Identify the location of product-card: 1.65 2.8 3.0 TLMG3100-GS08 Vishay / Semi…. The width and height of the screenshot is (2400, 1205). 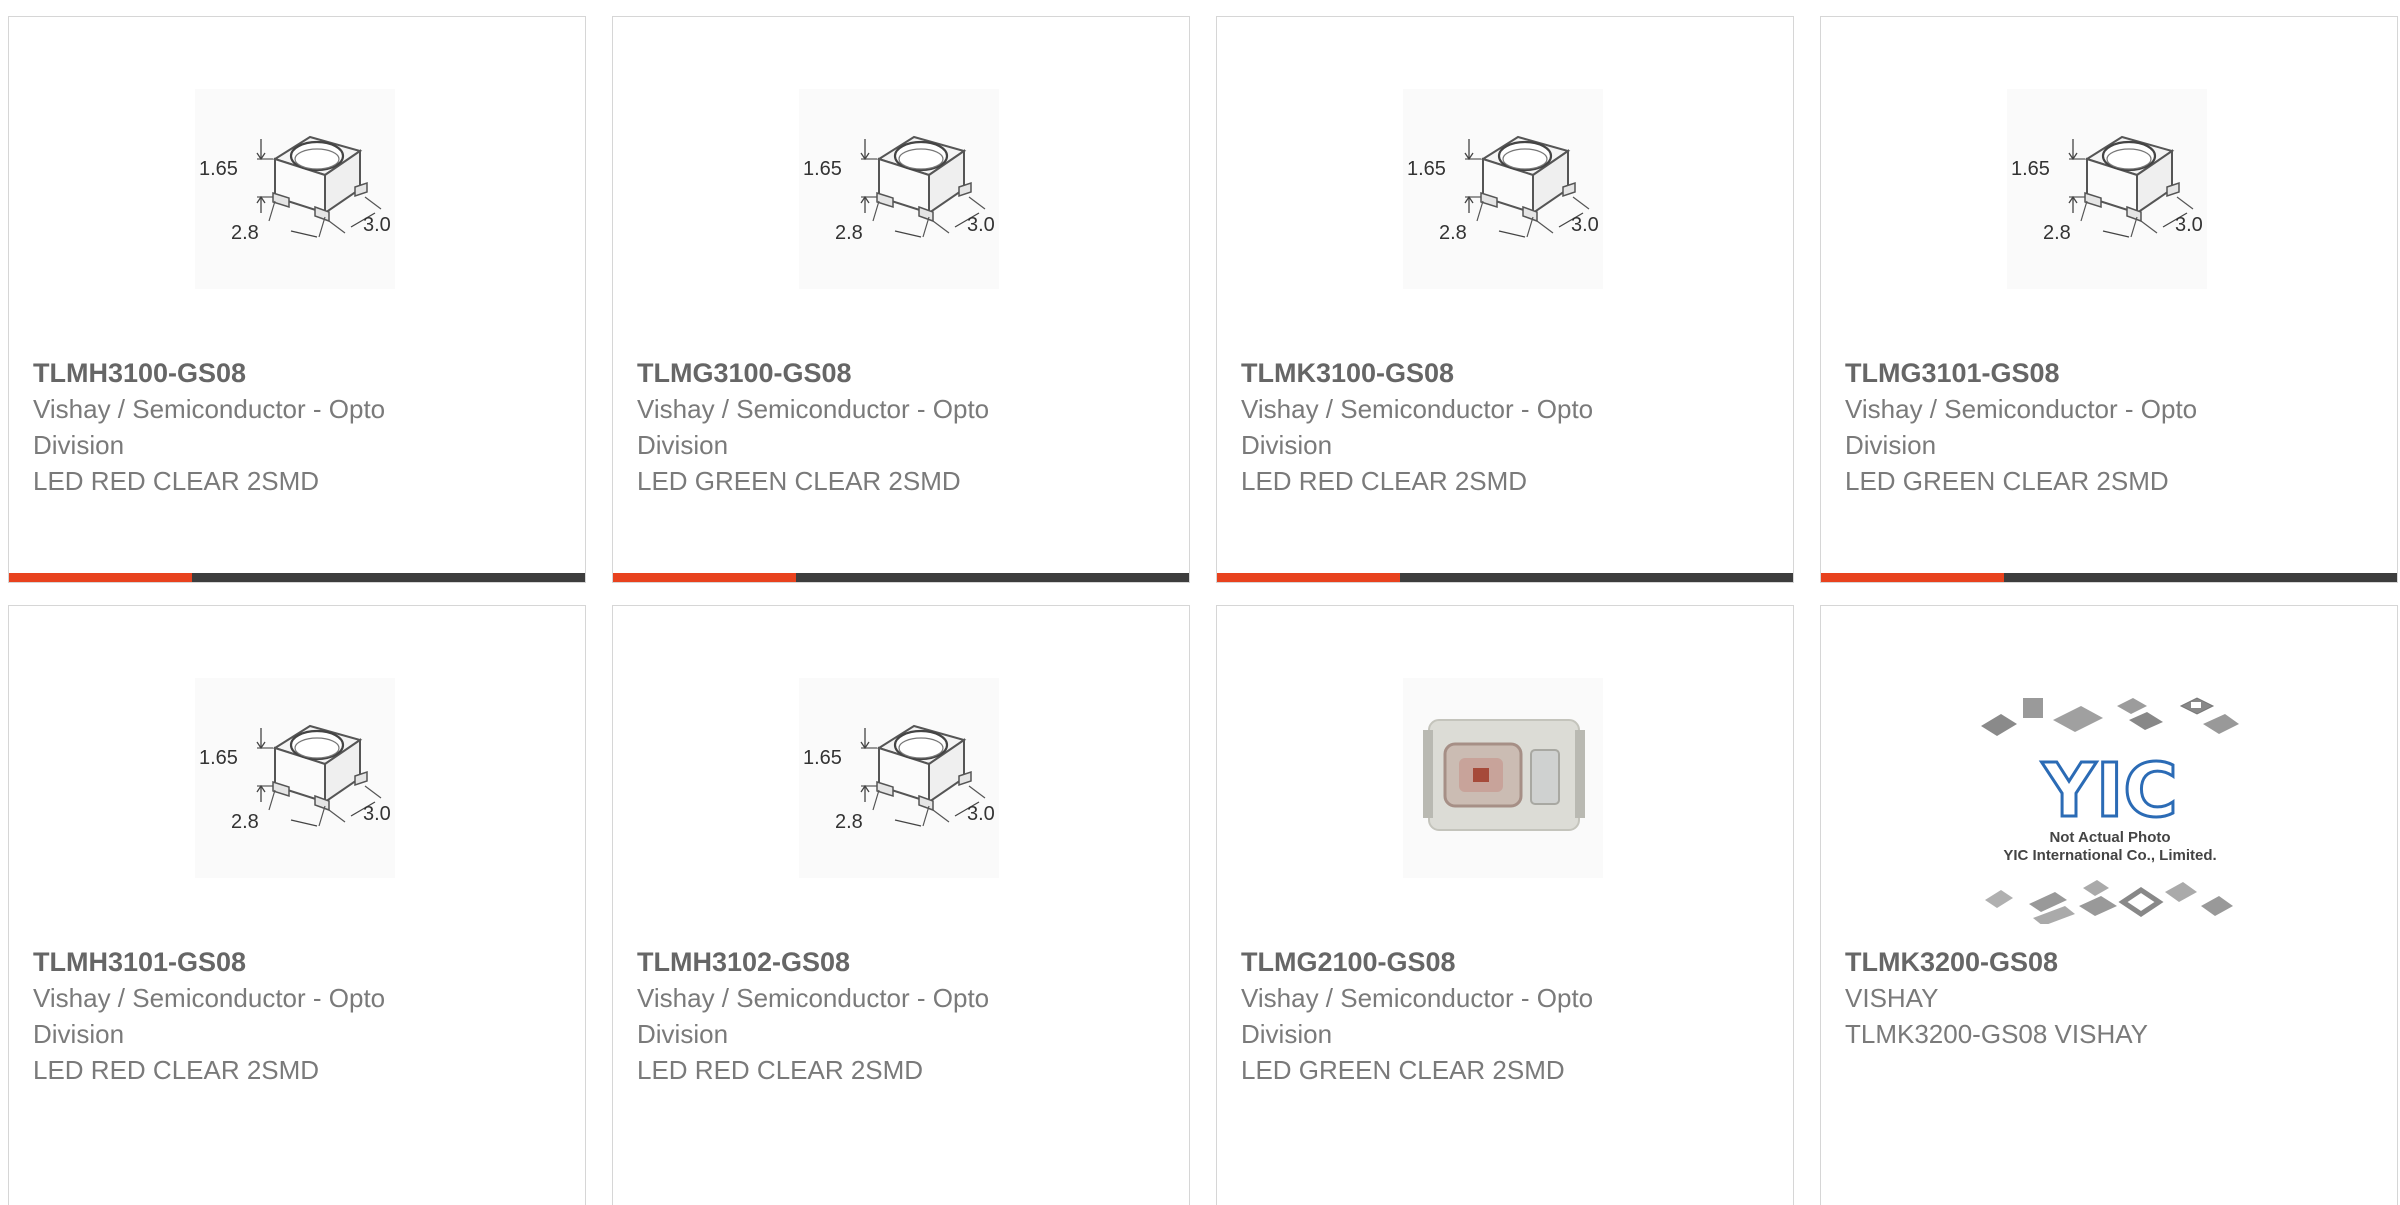
(901, 299).